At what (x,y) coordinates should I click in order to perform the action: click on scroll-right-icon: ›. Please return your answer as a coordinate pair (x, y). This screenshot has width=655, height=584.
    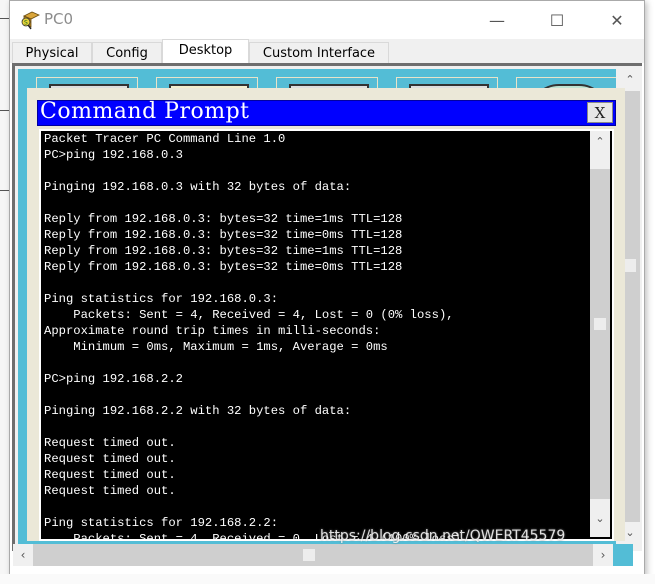
    Looking at the image, I should click on (603, 555).